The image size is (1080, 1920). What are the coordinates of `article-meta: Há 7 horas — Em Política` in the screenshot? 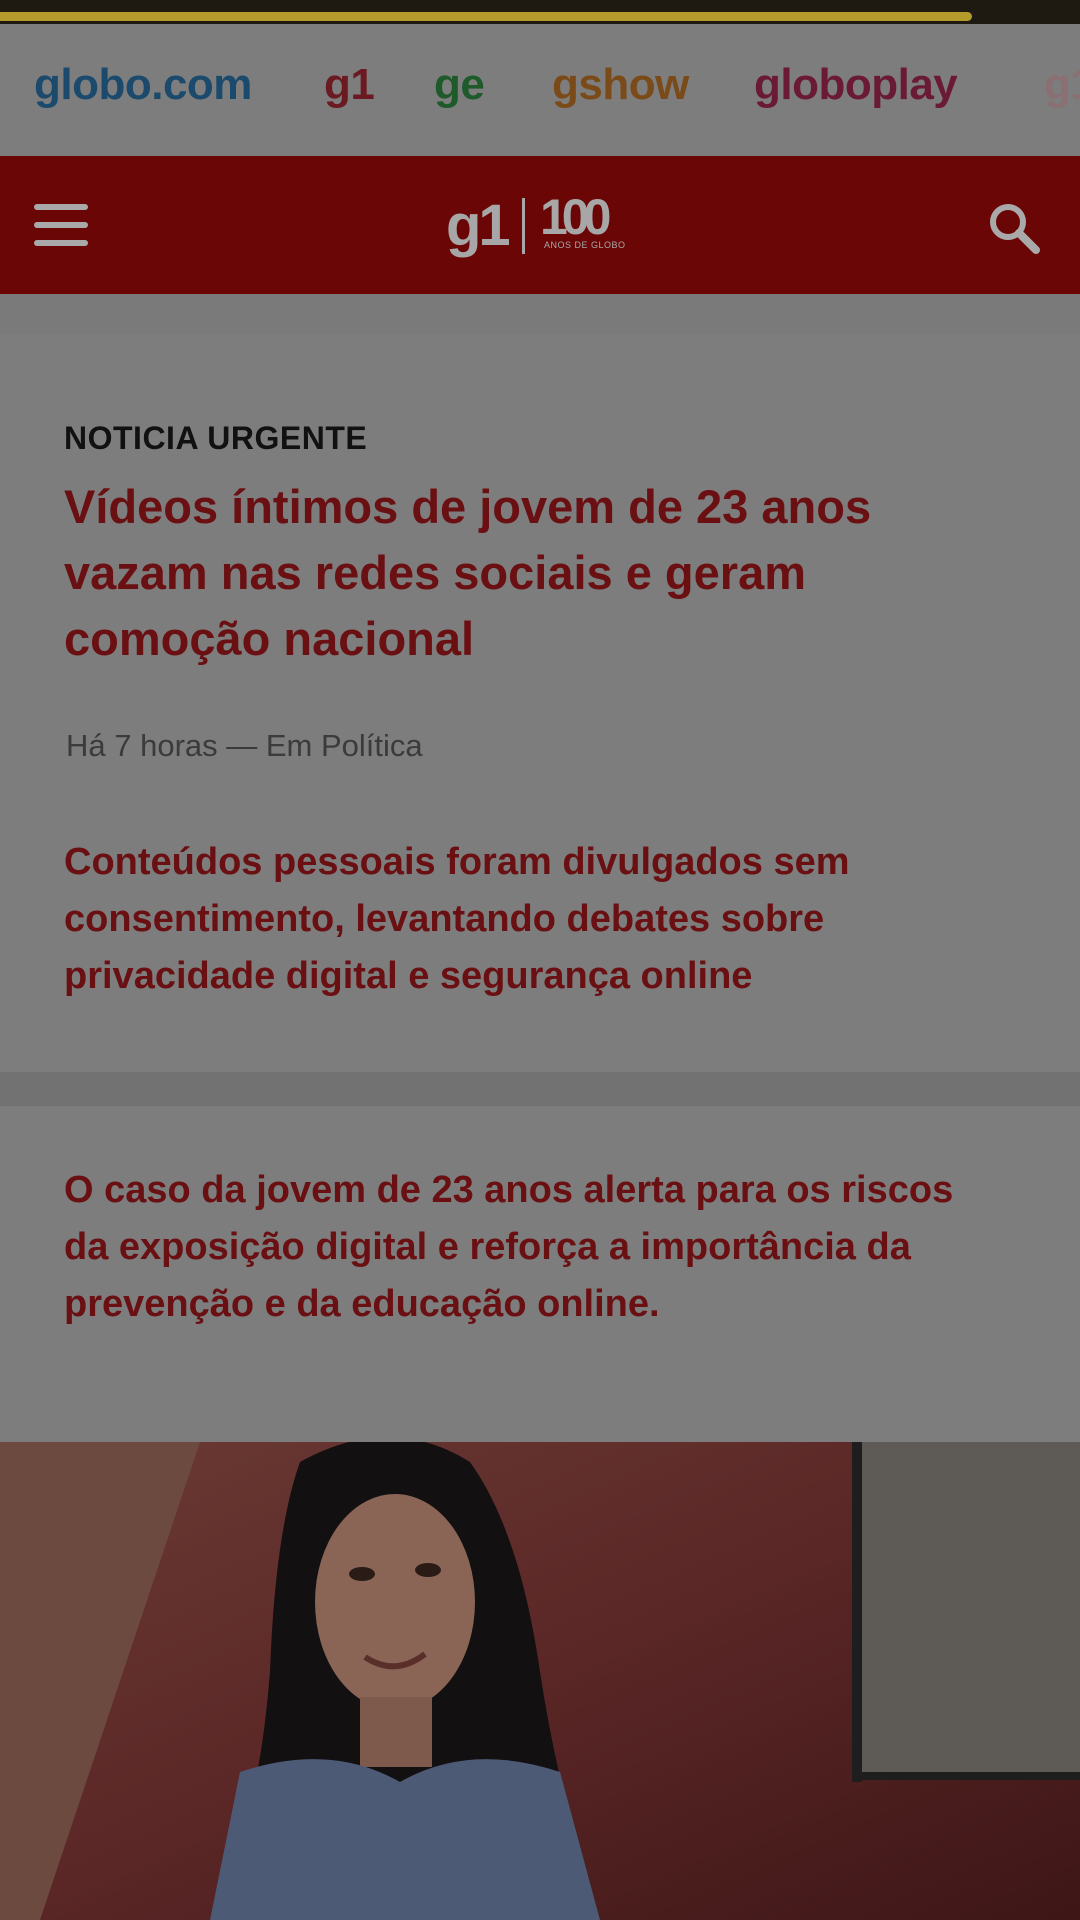 It's located at (244, 745).